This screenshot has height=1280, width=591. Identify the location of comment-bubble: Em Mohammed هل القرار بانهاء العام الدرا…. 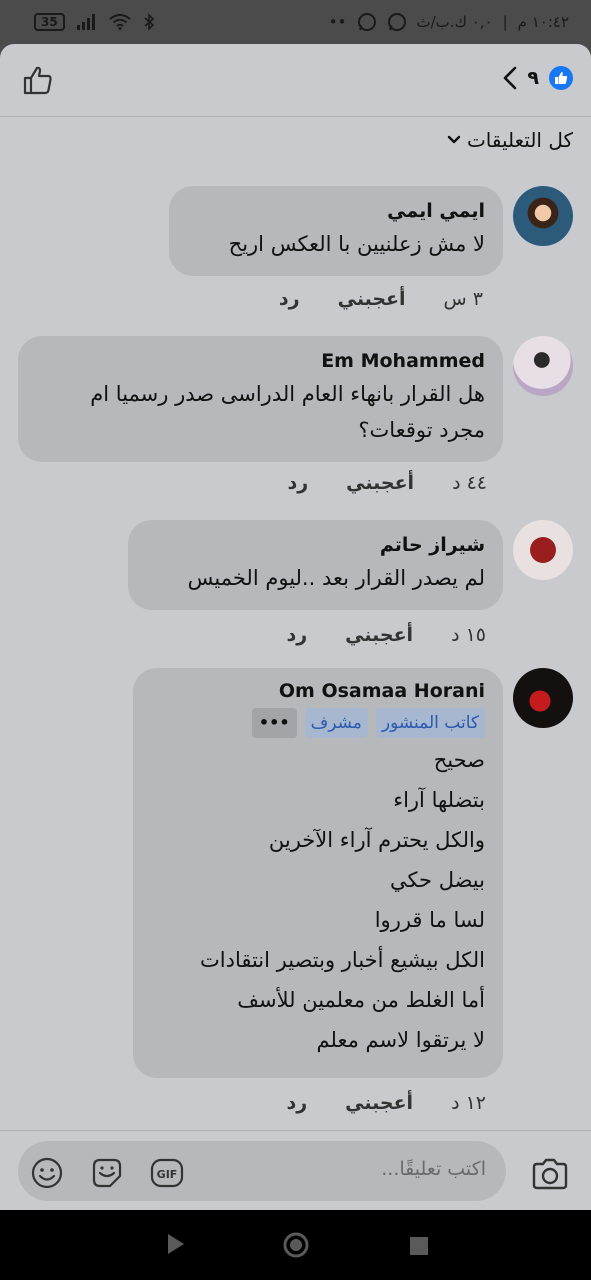
(260, 399).